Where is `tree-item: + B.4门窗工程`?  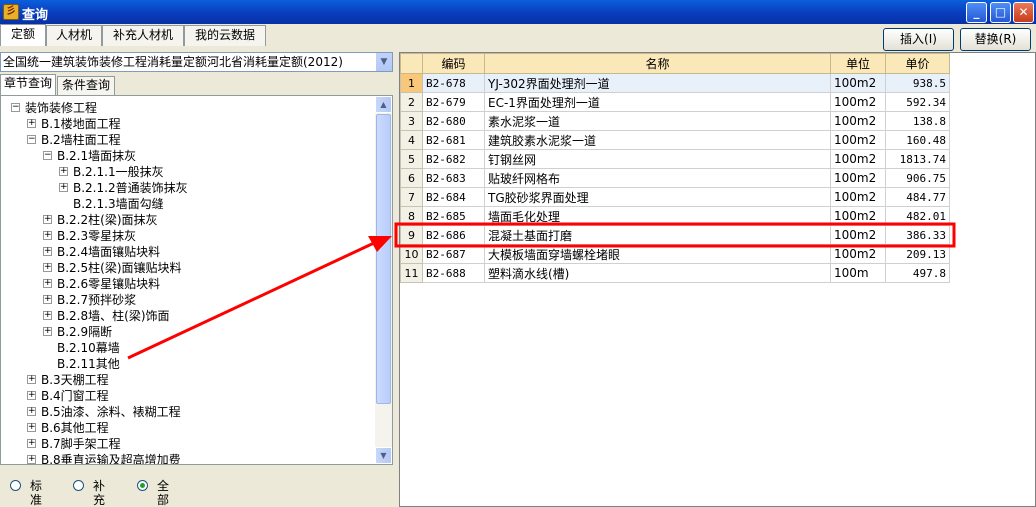
tree-item: + B.4门窗工程 is located at coordinates (187, 396).